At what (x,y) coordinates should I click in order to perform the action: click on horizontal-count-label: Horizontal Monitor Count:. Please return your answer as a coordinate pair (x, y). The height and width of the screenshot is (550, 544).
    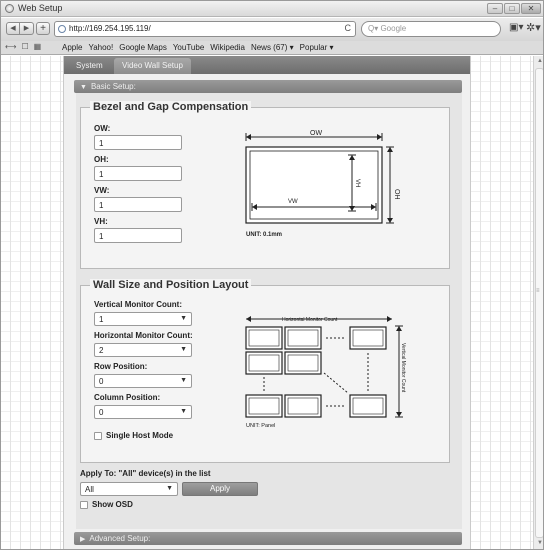
    Looking at the image, I should click on (143, 335).